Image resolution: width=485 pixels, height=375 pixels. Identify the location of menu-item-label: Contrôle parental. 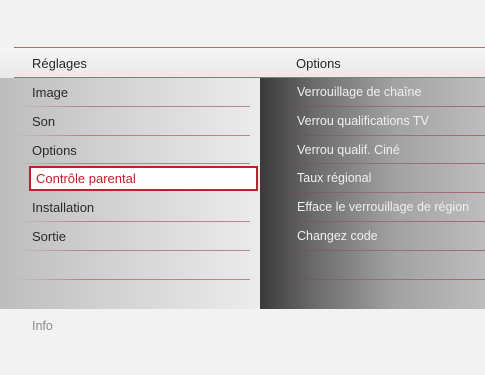
(86, 179).